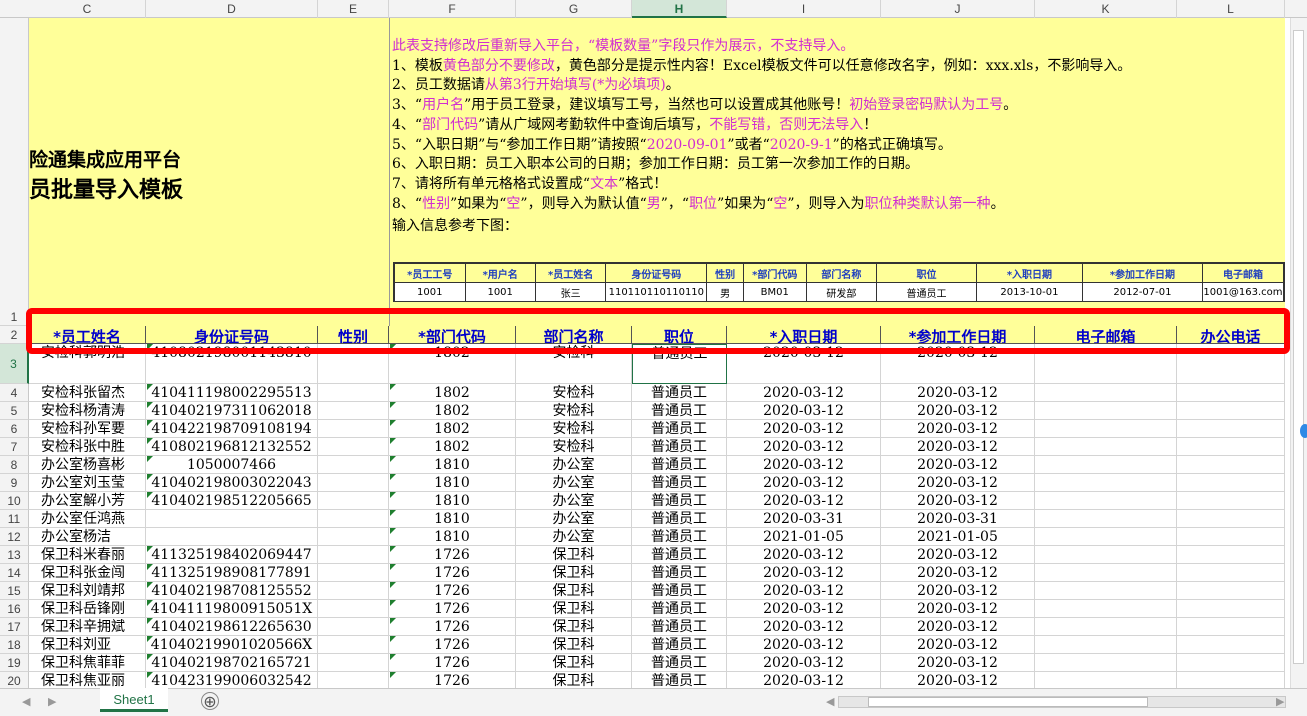  I want to click on row-header-17: 17, so click(14, 627).